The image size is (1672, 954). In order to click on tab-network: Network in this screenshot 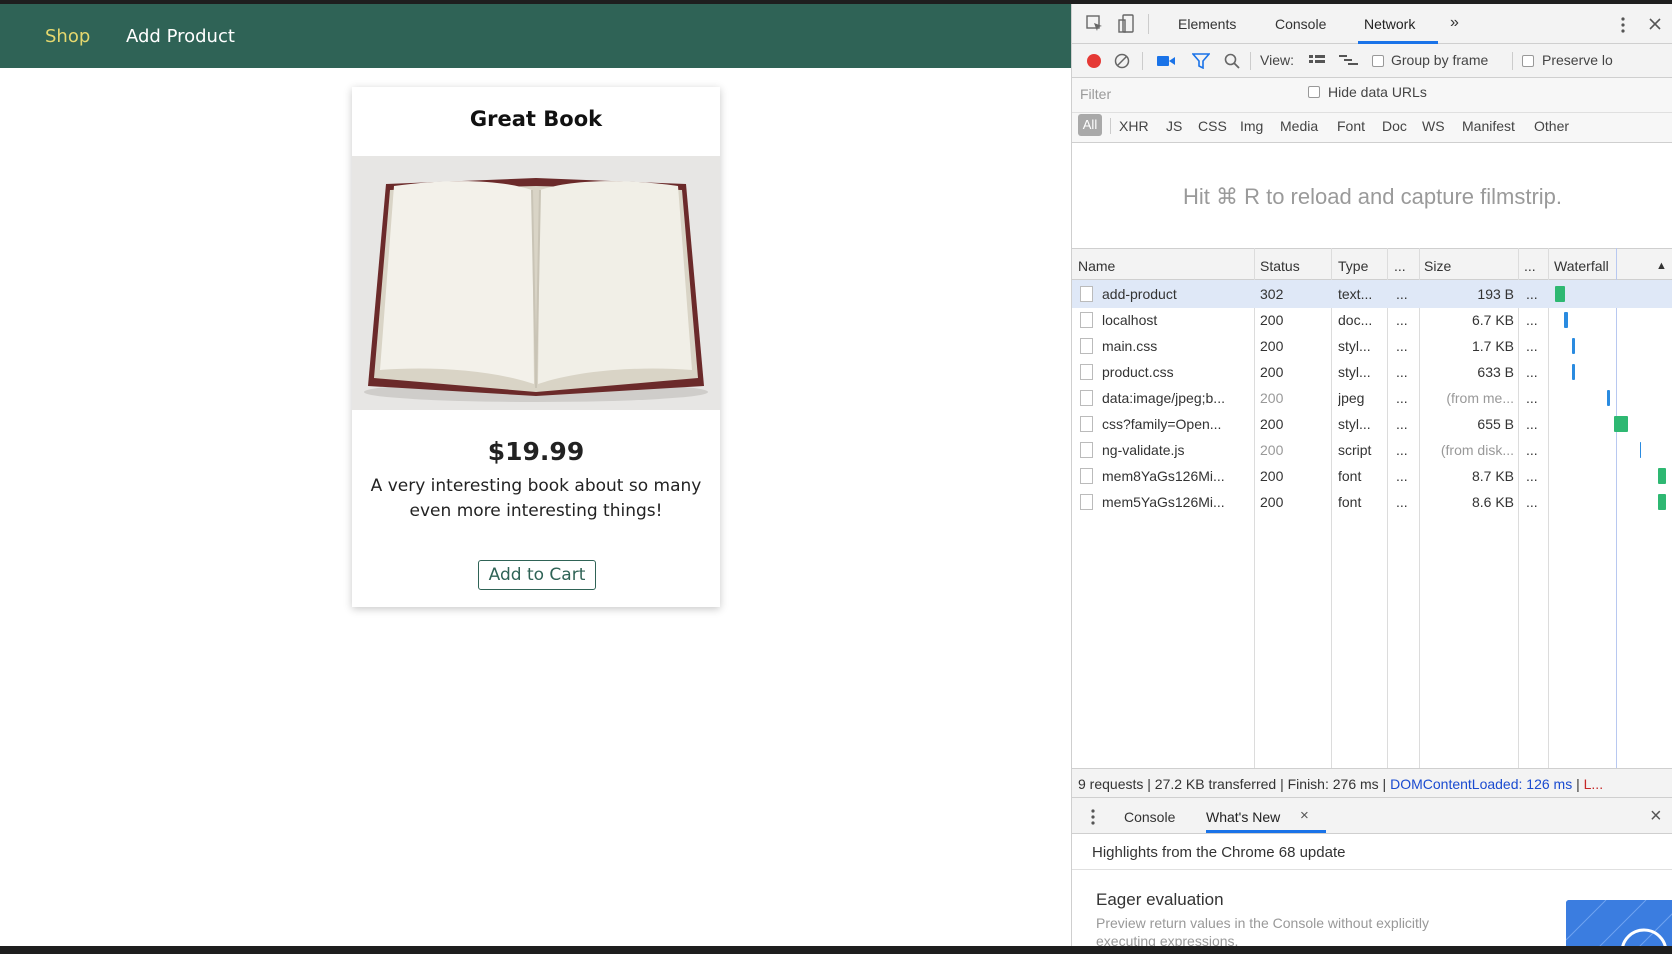, I will do `click(1389, 24)`.